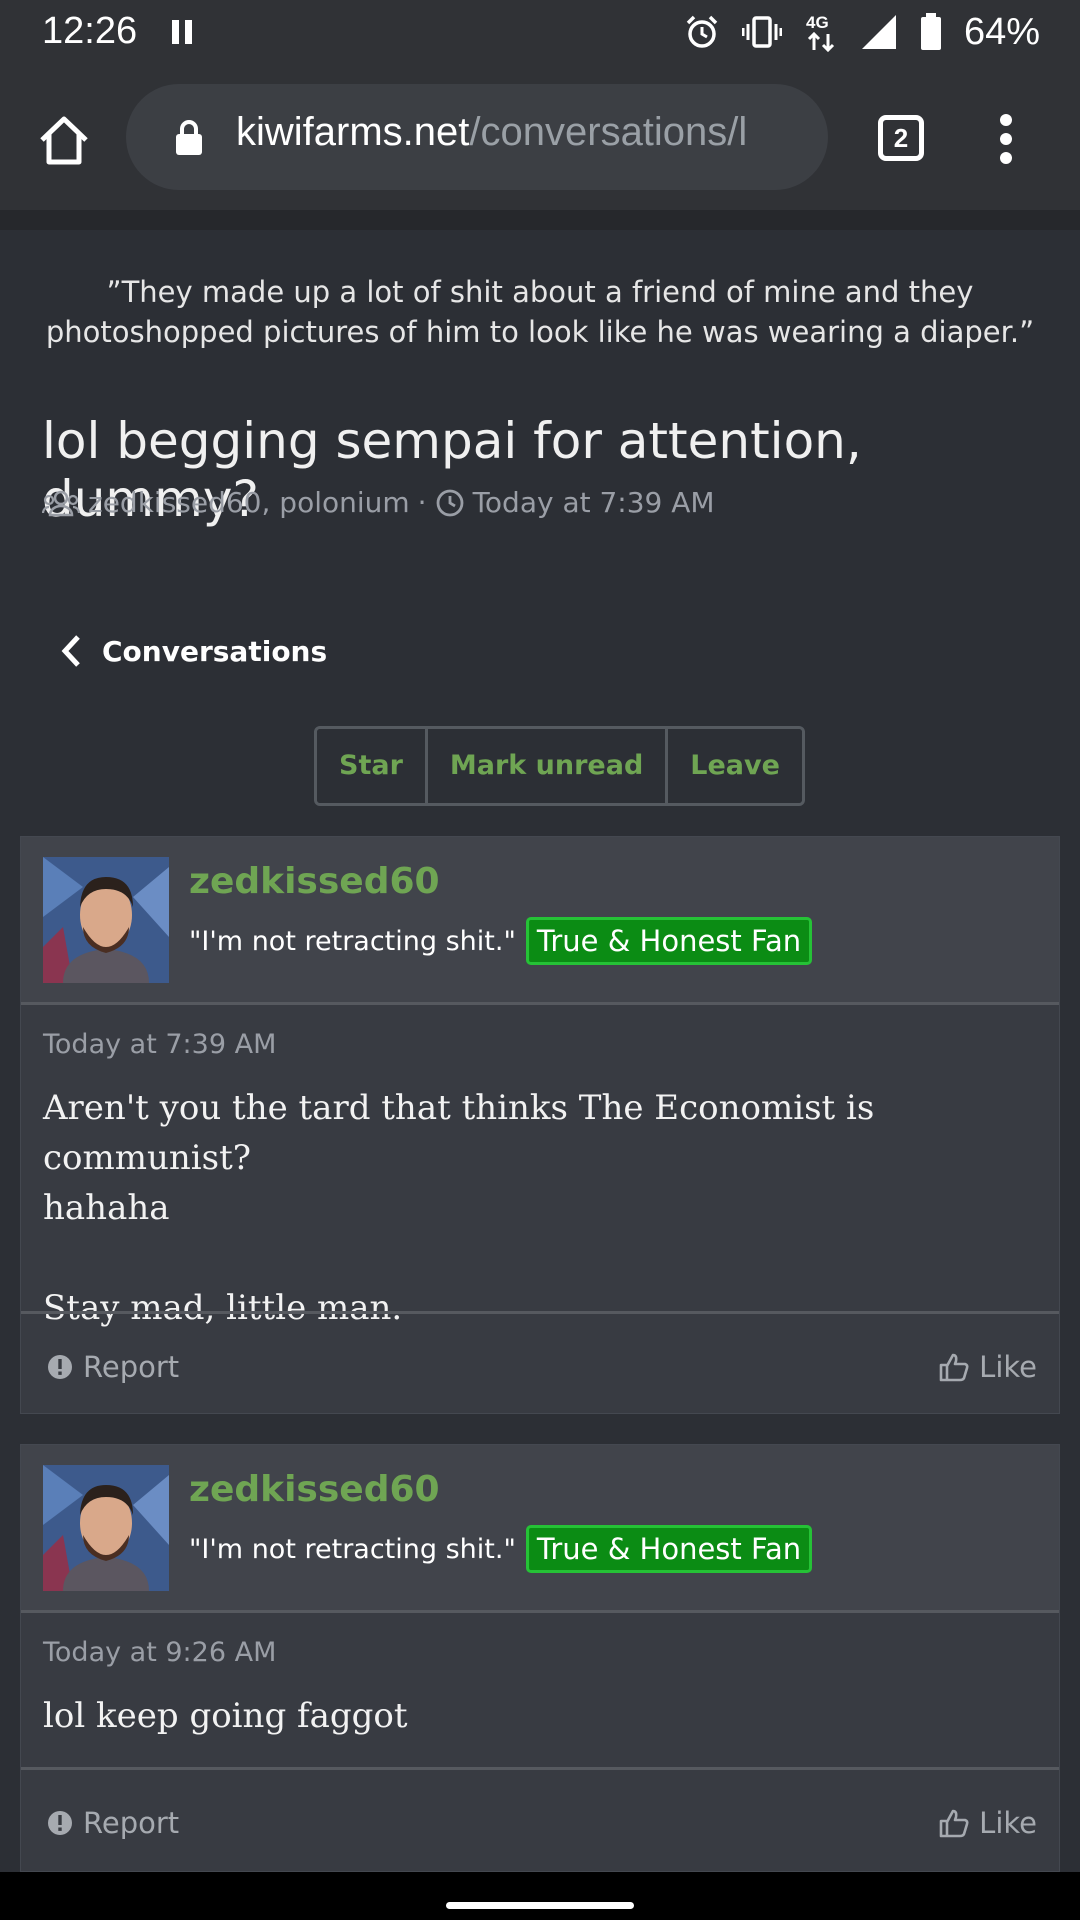  I want to click on status-icons: 4G 64%, so click(862, 32).